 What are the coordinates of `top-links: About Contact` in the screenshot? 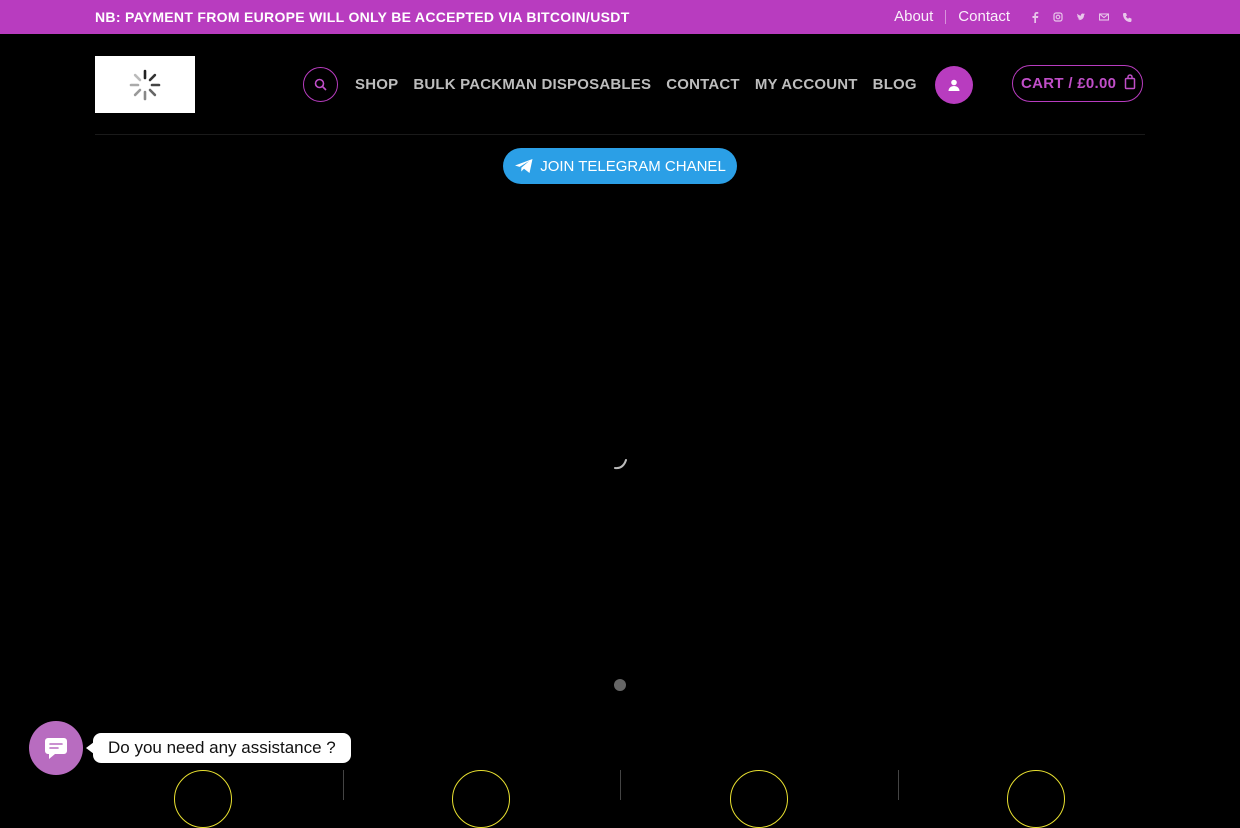 It's located at (1013, 17).